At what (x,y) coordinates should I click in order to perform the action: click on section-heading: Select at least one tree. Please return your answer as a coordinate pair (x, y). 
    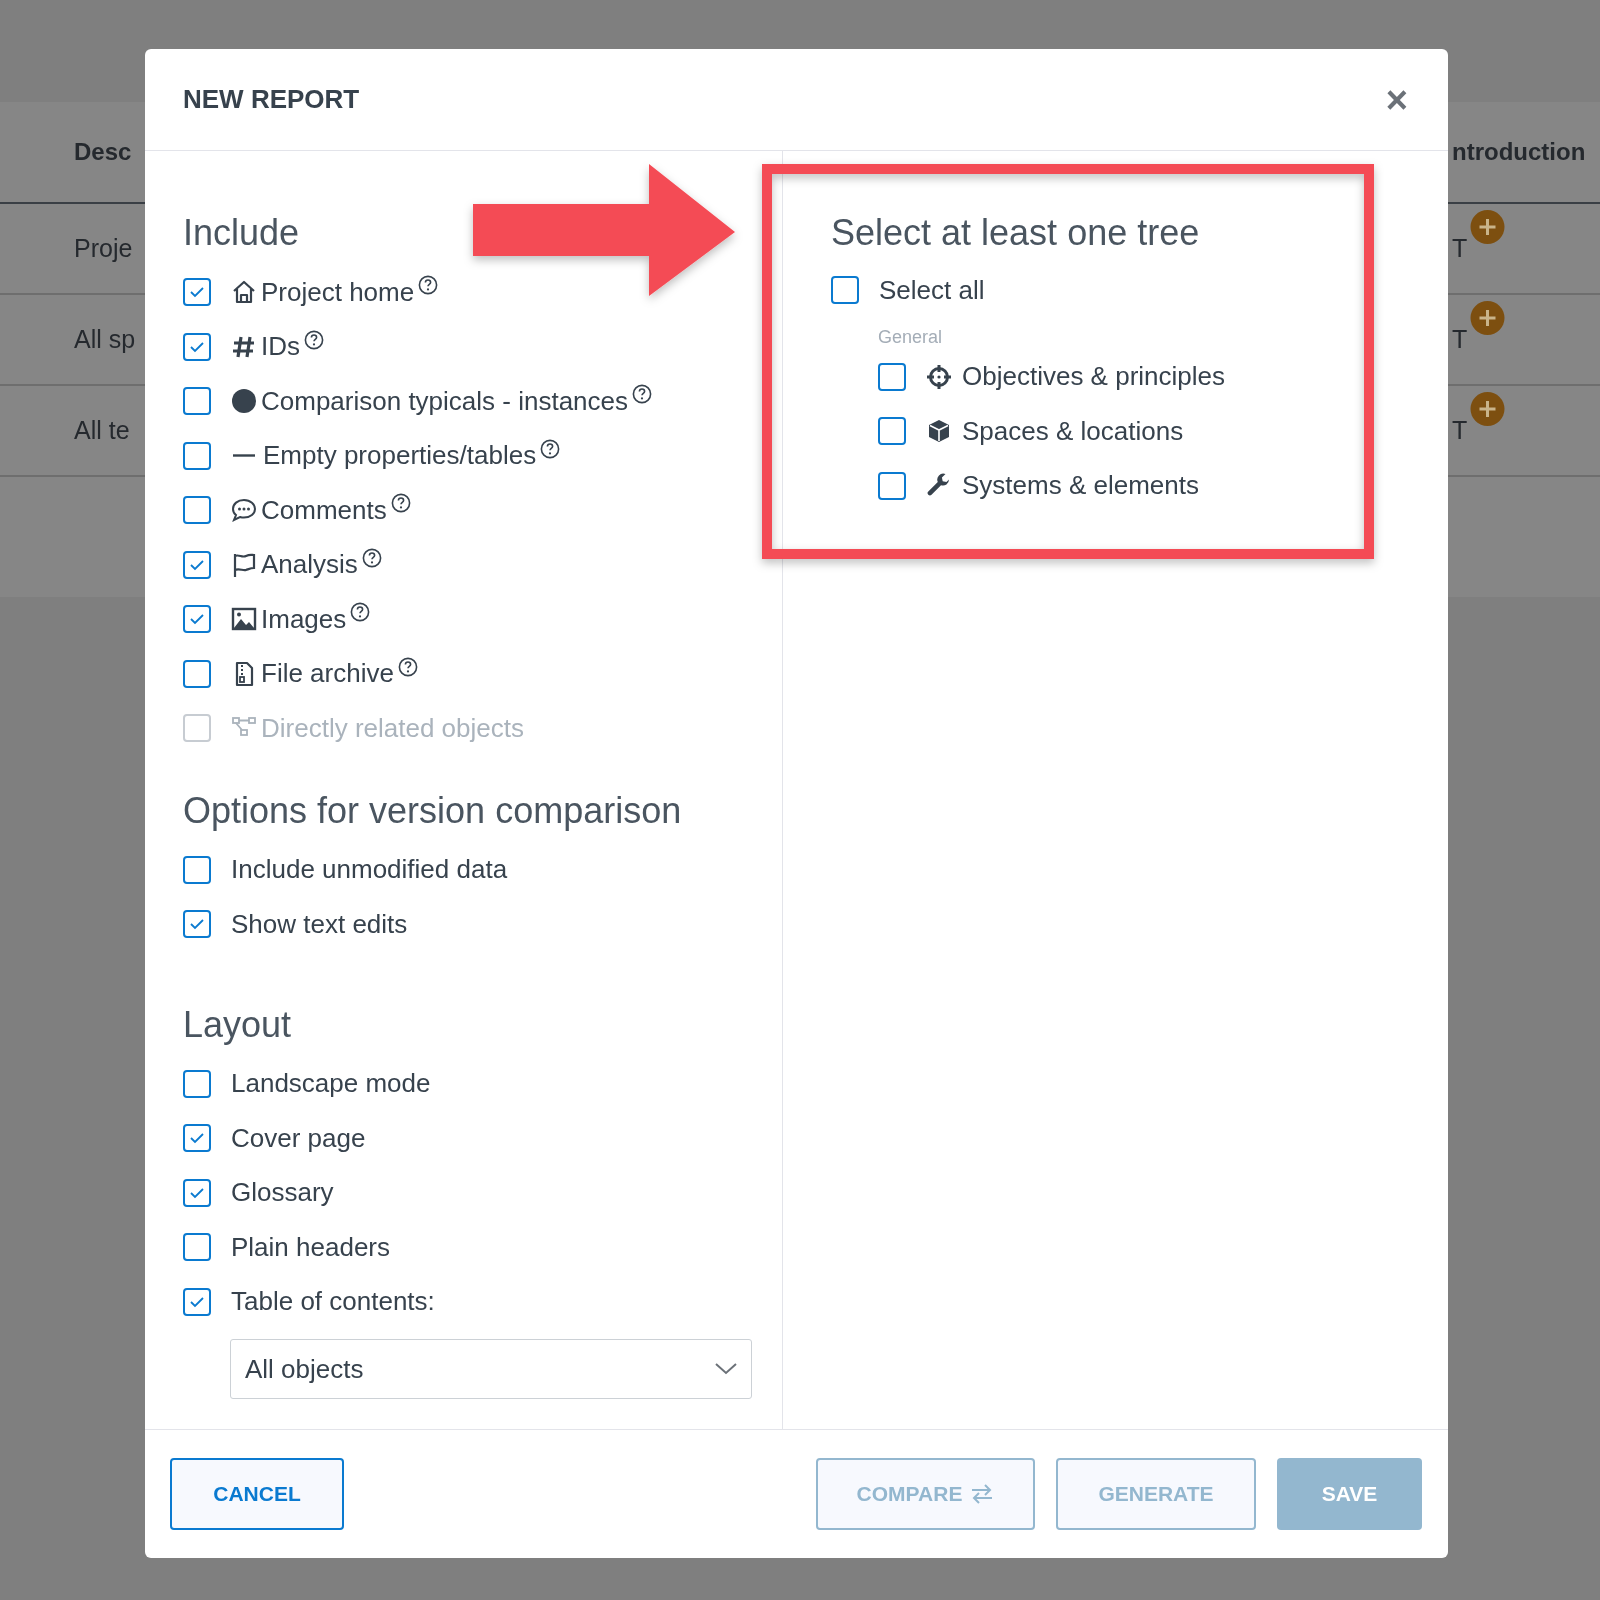
    Looking at the image, I should click on (1016, 233).